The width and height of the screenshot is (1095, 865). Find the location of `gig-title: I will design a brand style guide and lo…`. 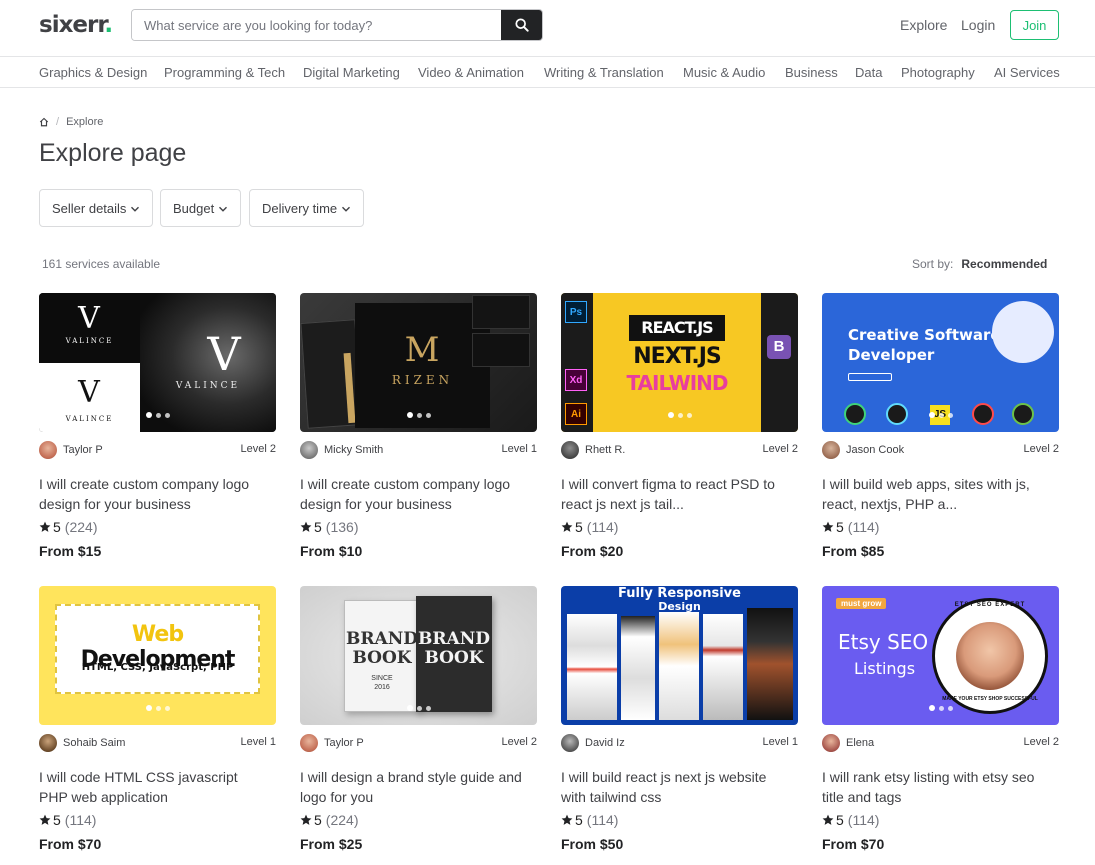

gig-title: I will design a brand style guide and lo… is located at coordinates (415, 787).